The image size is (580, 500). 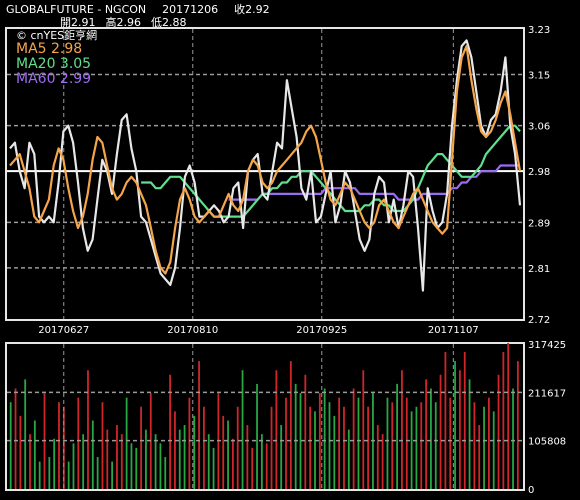 What do you see at coordinates (531, 490) in the screenshot?
I see `volume-tick-label: 0` at bounding box center [531, 490].